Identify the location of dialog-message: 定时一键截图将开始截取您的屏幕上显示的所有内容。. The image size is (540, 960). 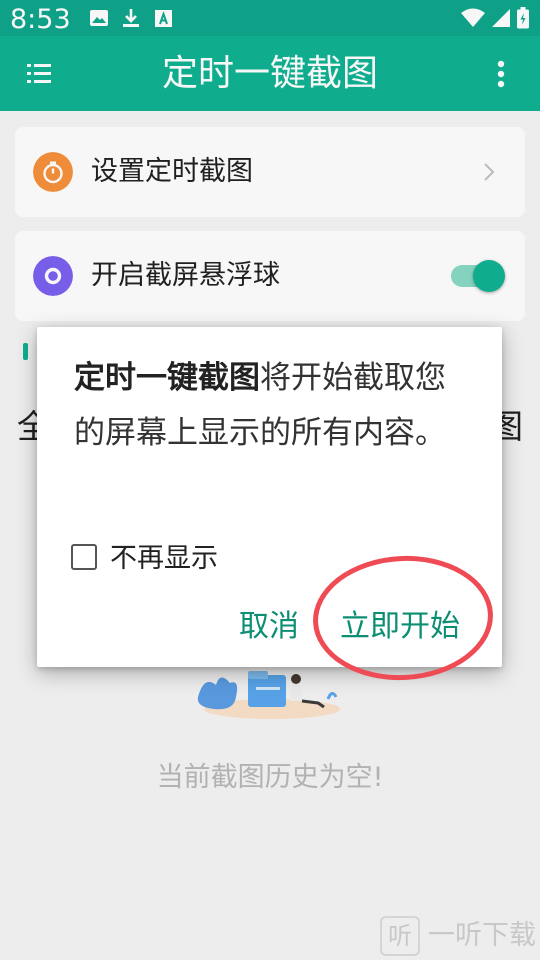
(264, 406).